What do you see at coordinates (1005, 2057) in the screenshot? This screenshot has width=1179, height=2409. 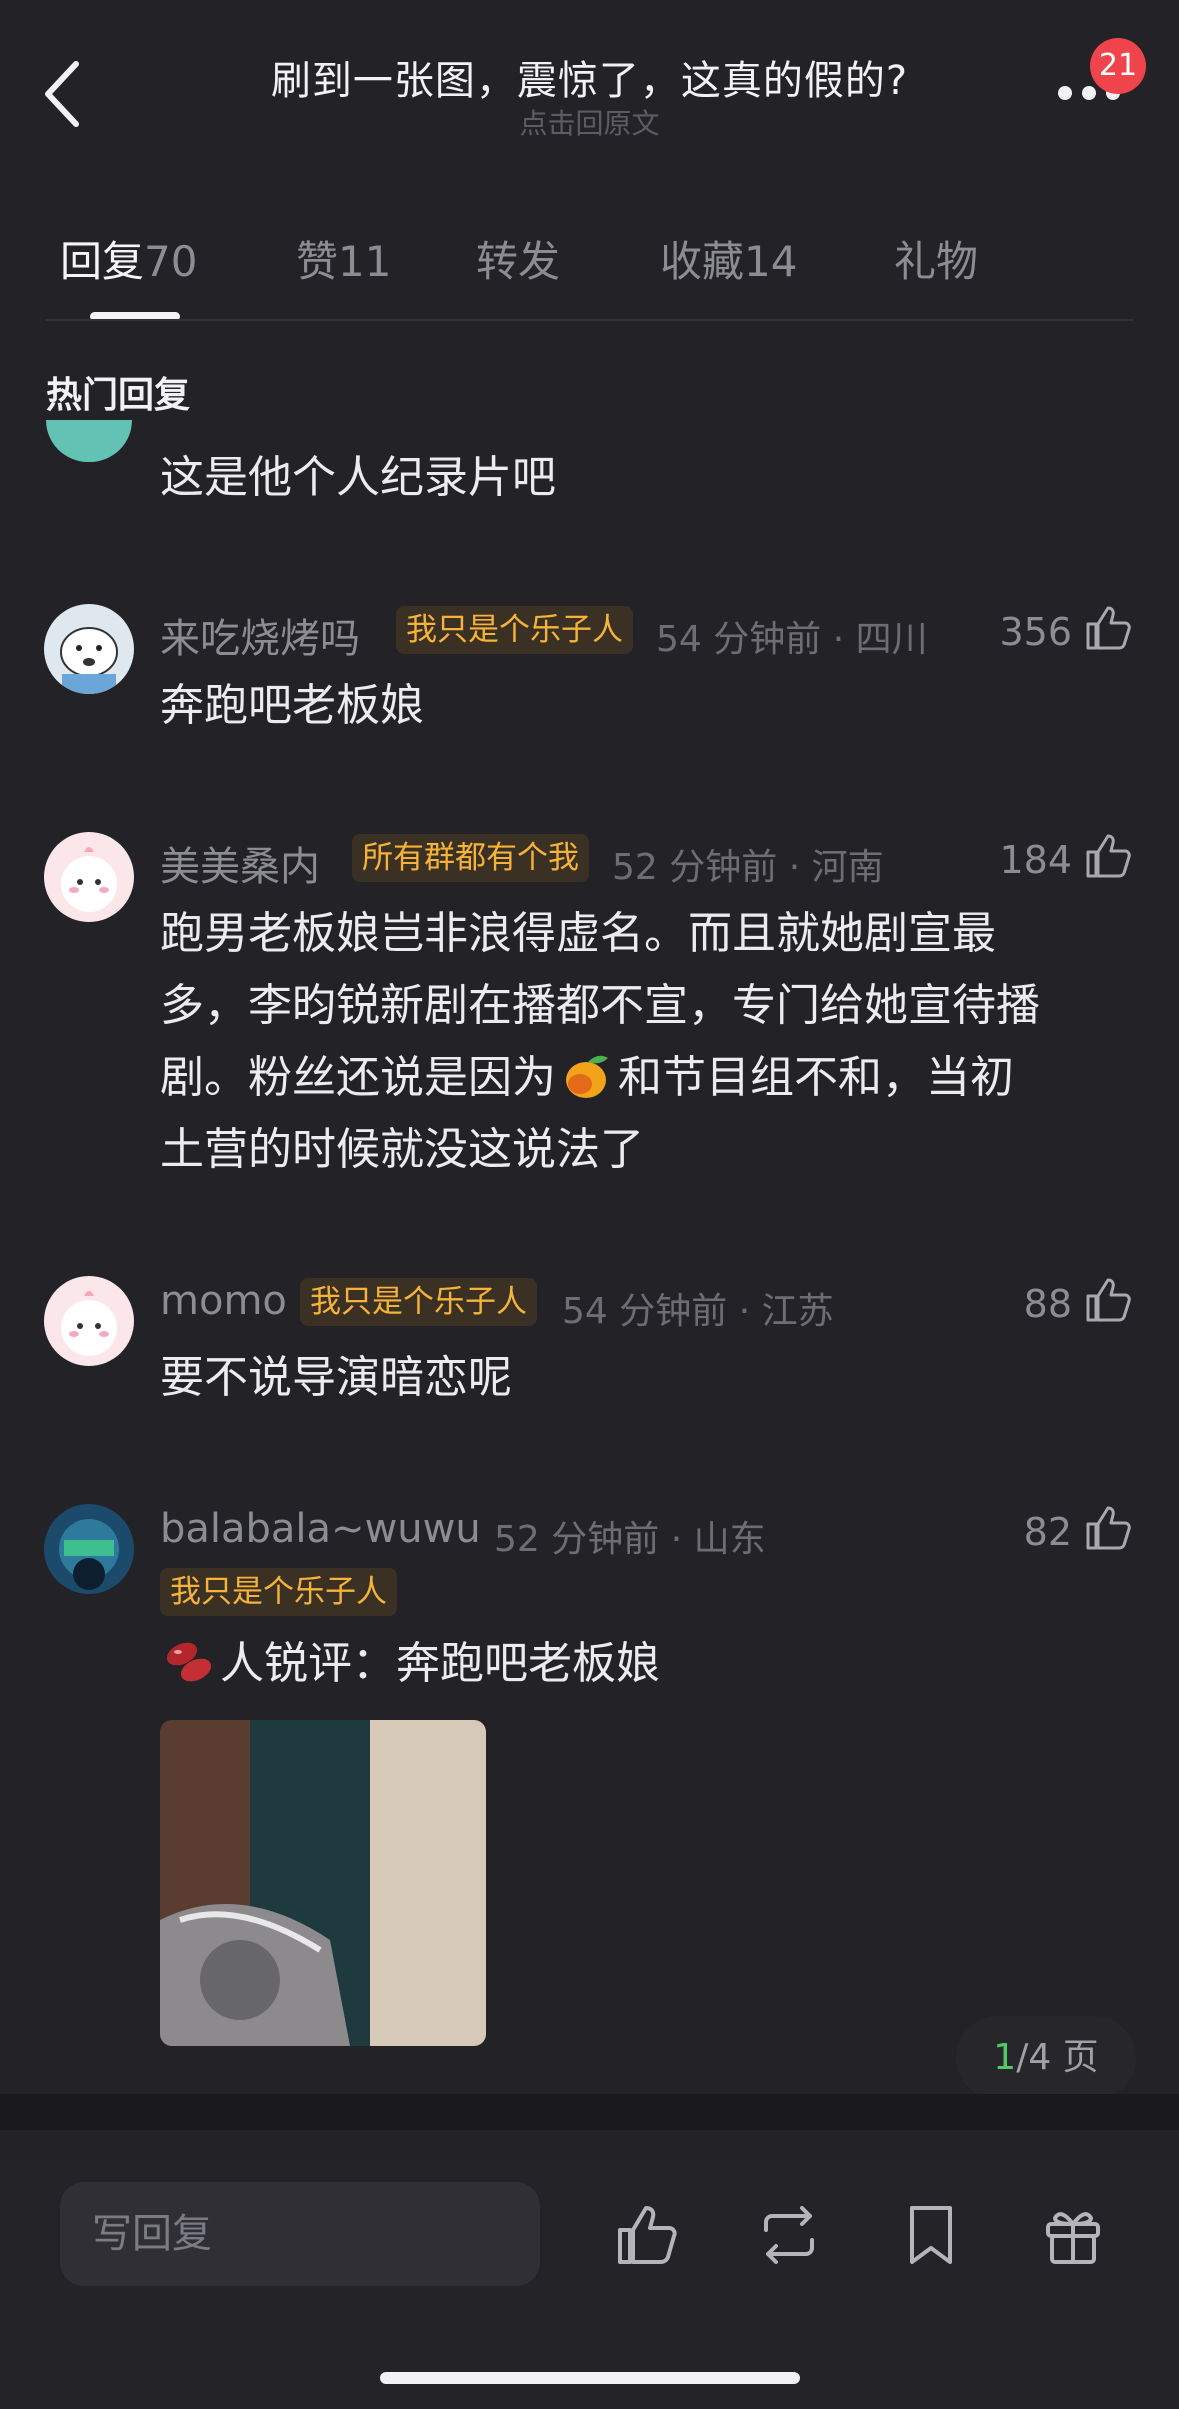 I see `page-current: 1` at bounding box center [1005, 2057].